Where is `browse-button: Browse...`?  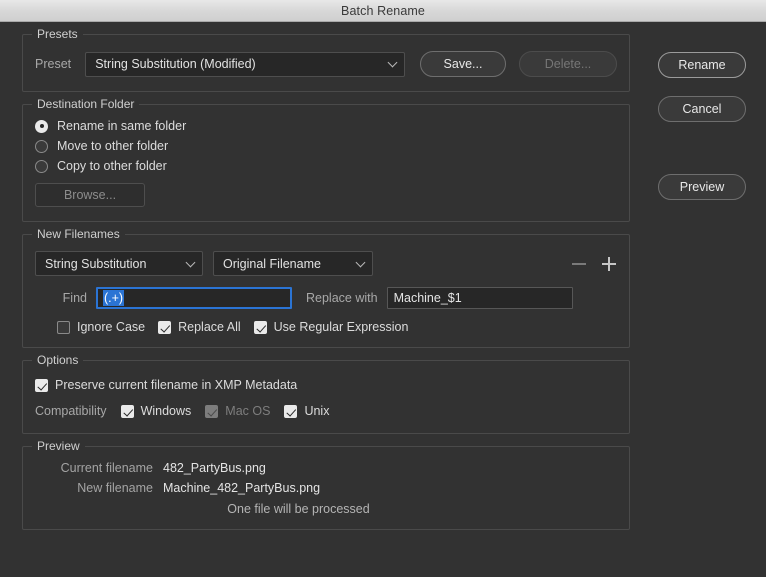
browse-button: Browse... is located at coordinates (90, 195).